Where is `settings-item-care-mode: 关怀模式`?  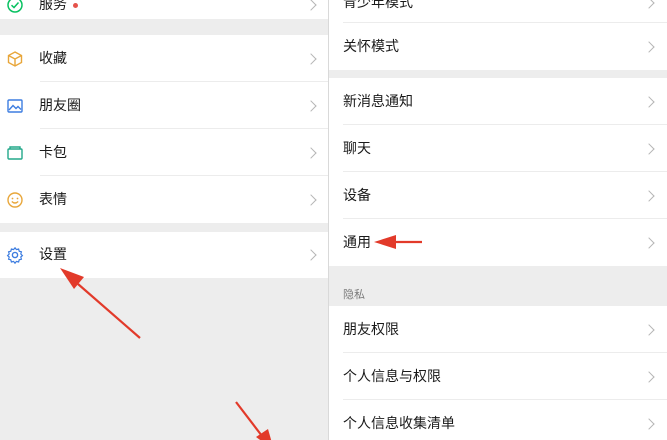
settings-item-care-mode: 关怀模式 is located at coordinates (498, 46).